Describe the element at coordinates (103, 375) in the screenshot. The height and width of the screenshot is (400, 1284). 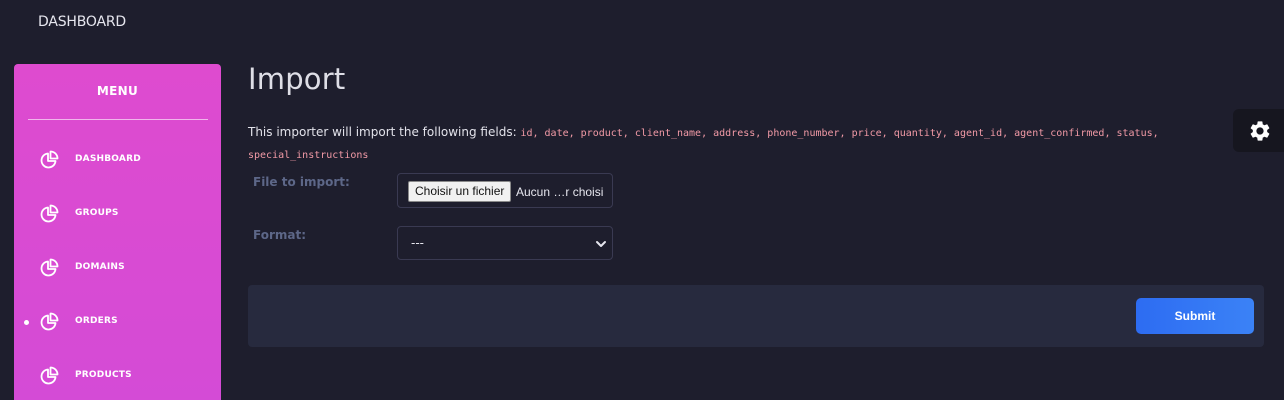
I see `sidebar-item-label: PRODUCTS` at that location.